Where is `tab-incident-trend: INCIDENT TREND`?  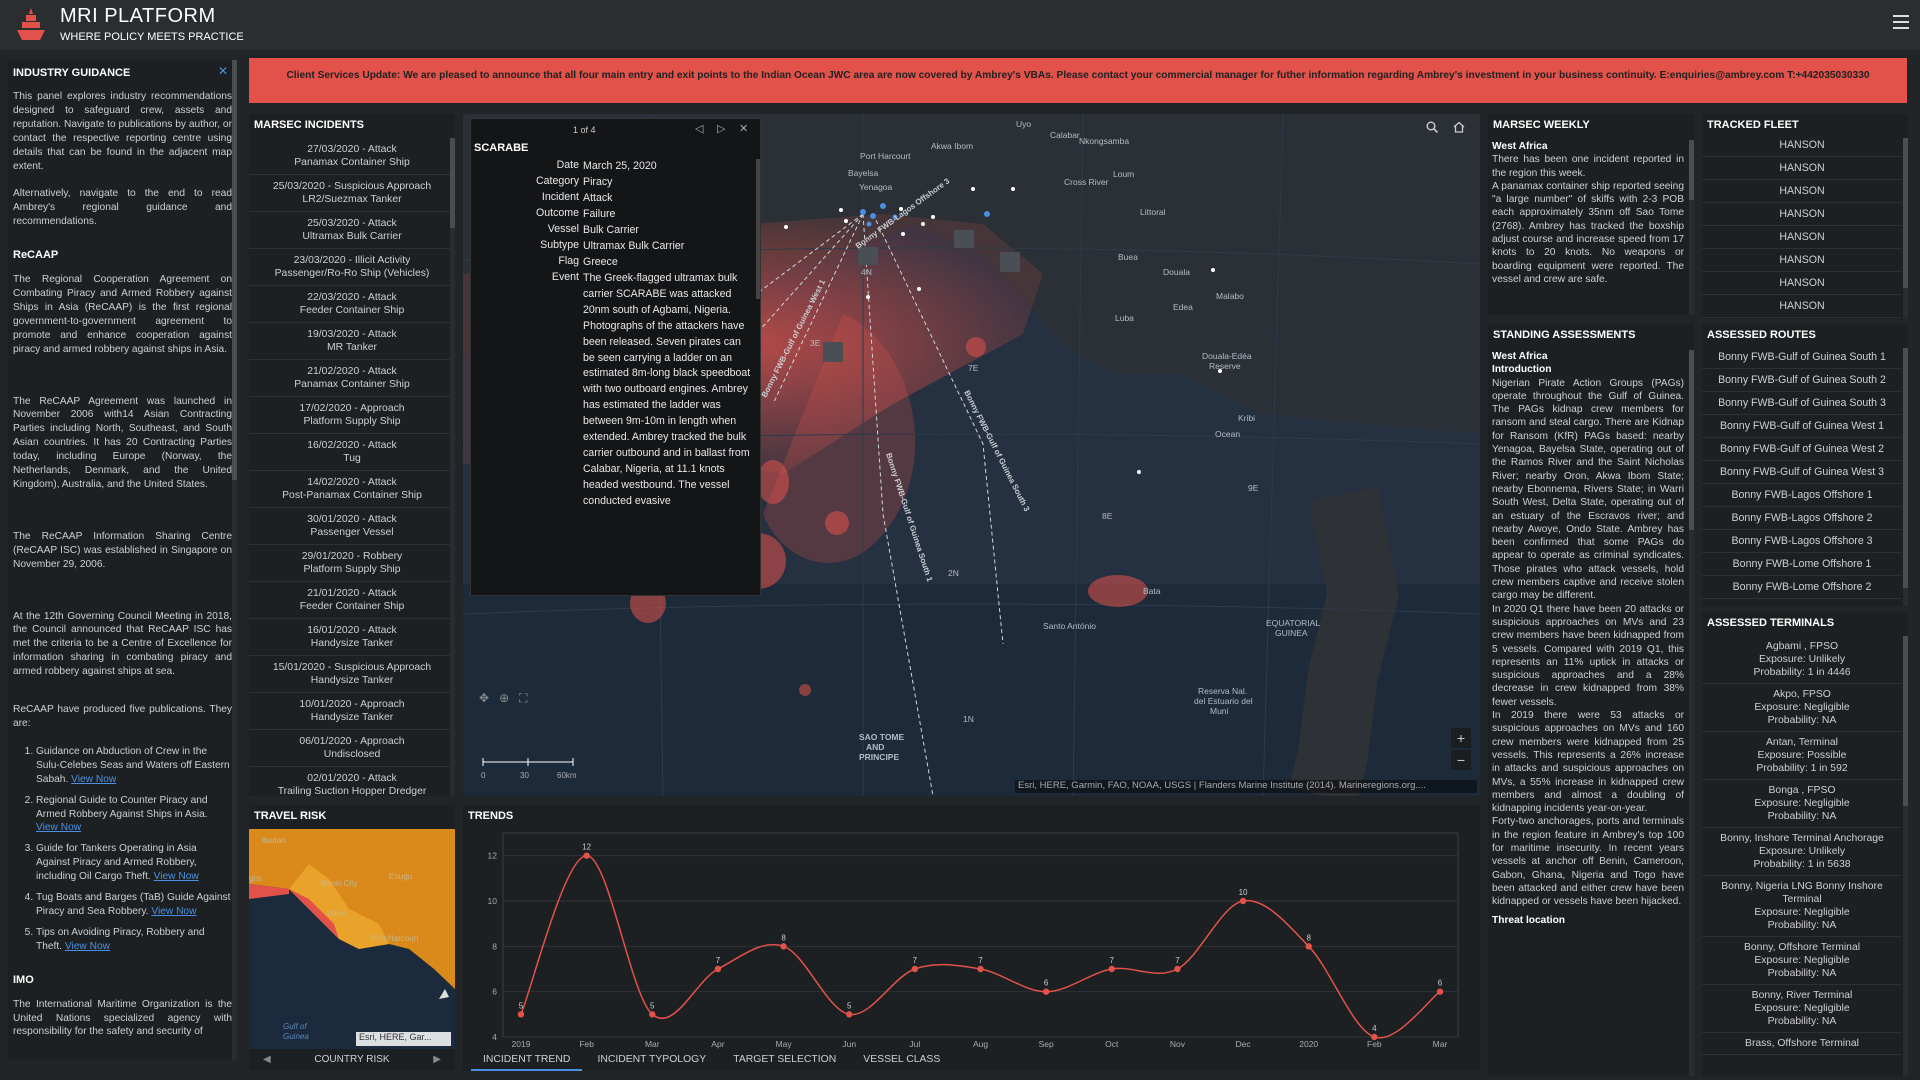
tab-incident-trend: INCIDENT TREND is located at coordinates (527, 1060).